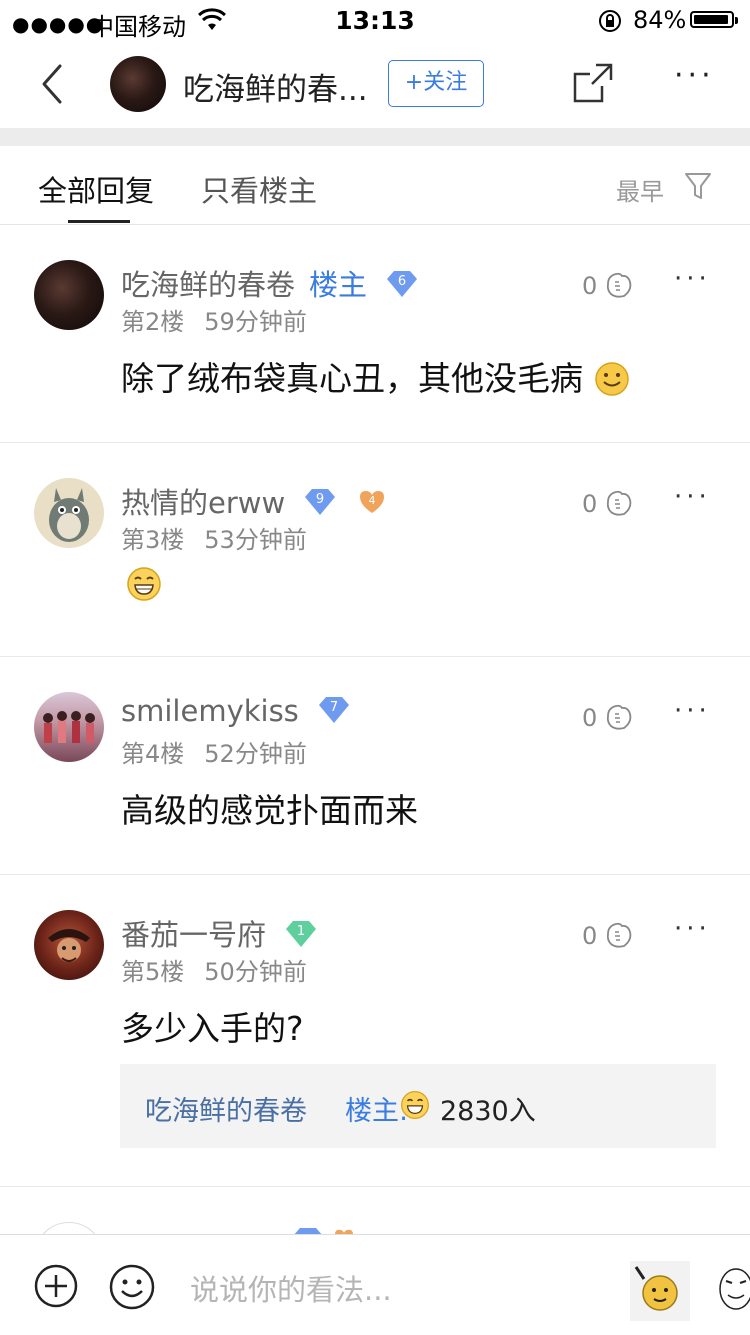 Image resolution: width=750 pixels, height=1335 pixels. I want to click on totoro-avatar-icon, so click(69, 515).